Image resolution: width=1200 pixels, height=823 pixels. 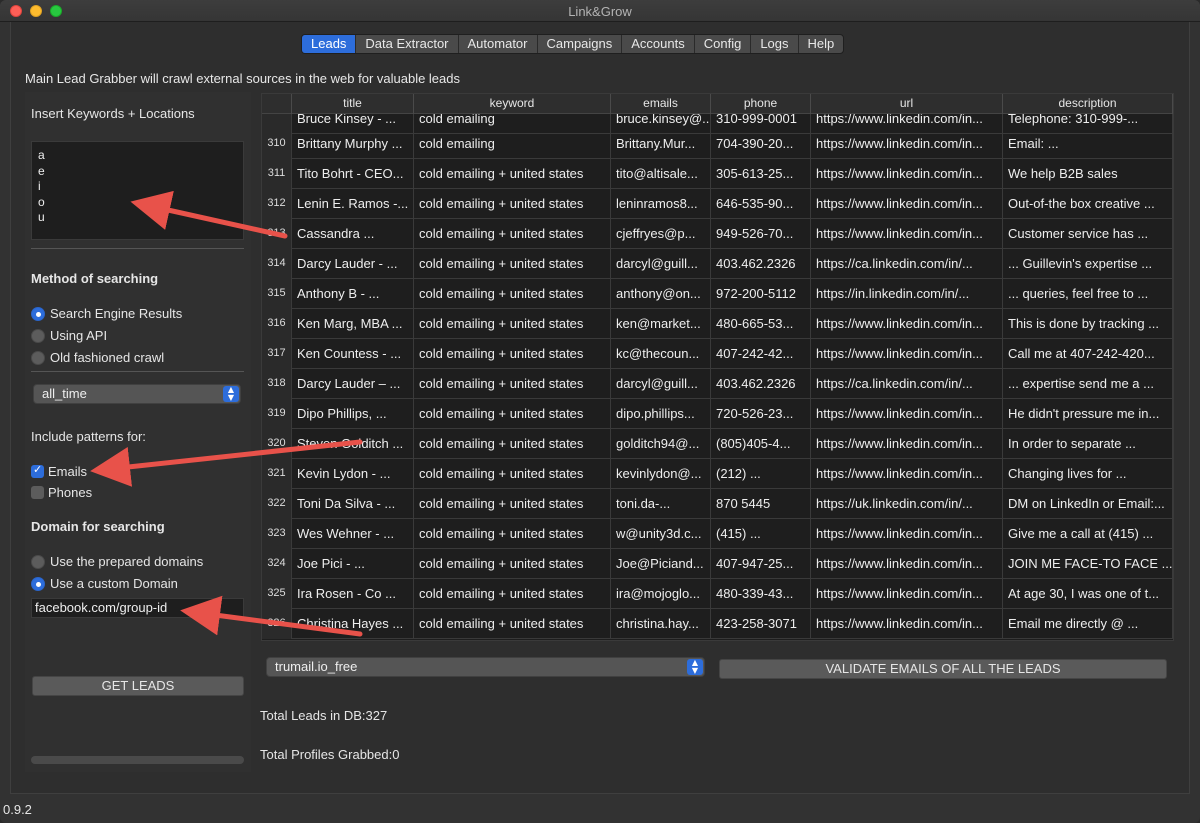 I want to click on phones-checkbox: Phones, so click(x=61, y=492).